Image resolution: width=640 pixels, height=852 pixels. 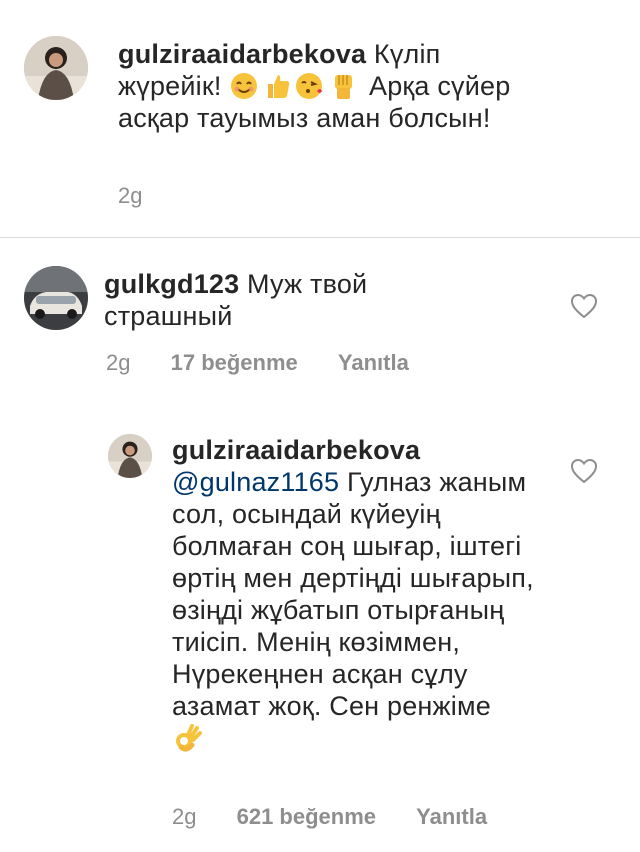 What do you see at coordinates (171, 284) in the screenshot?
I see `username: gulkgd123` at bounding box center [171, 284].